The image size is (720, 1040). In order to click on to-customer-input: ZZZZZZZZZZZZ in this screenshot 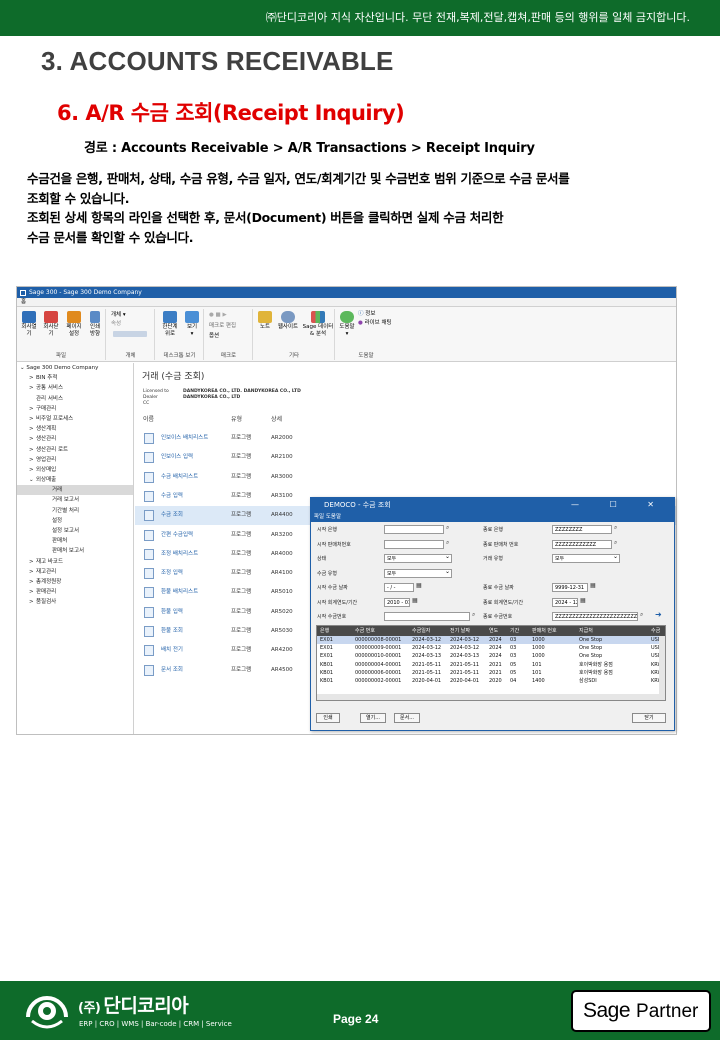, I will do `click(582, 544)`.